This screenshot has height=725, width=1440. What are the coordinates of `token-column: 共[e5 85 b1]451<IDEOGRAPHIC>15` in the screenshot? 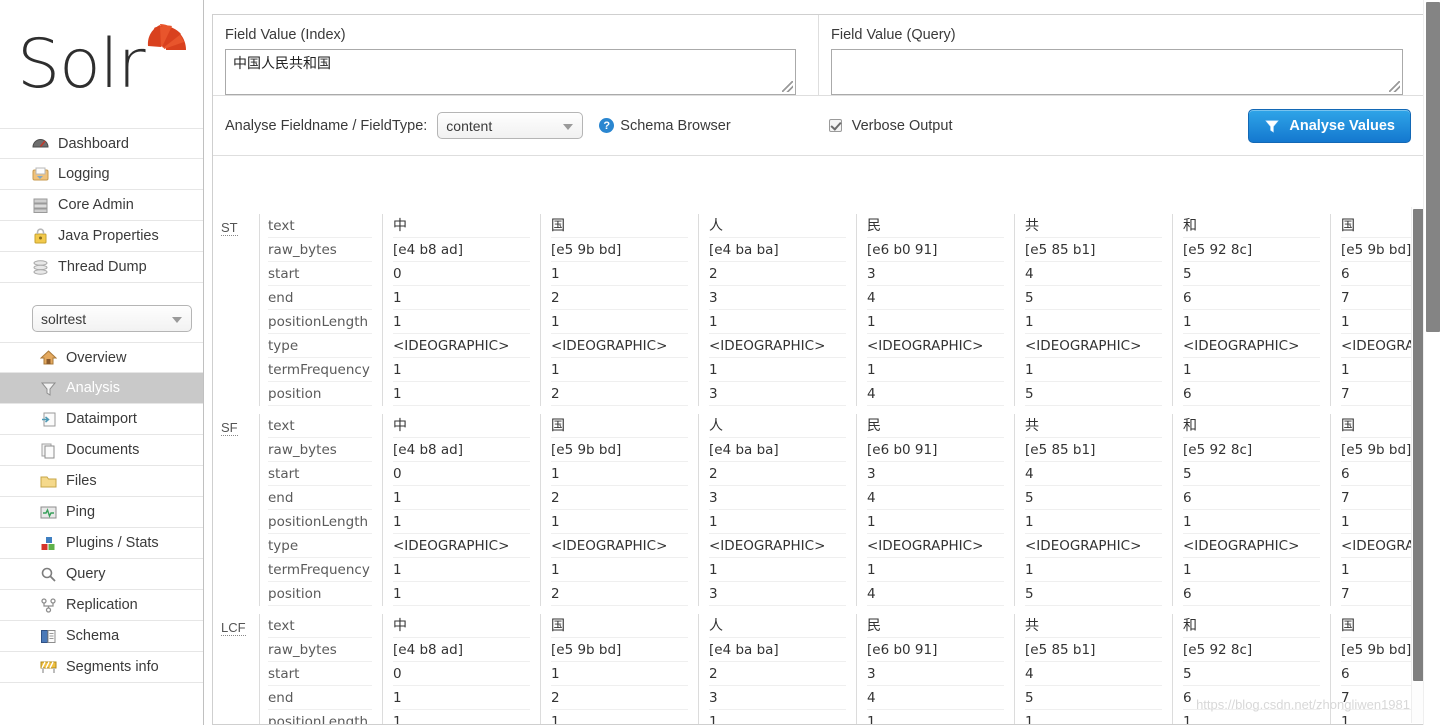 It's located at (1088, 510).